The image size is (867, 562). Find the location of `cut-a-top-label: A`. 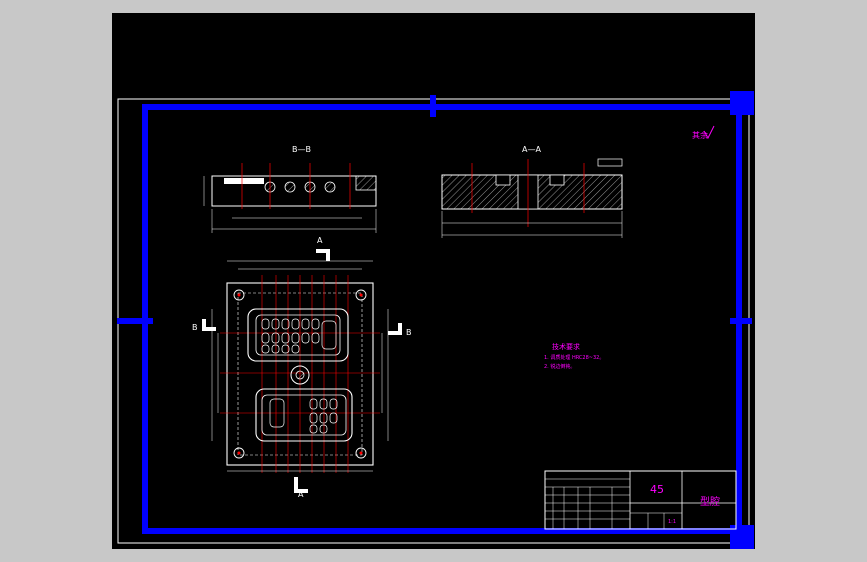

cut-a-top-label: A is located at coordinates (320, 240).